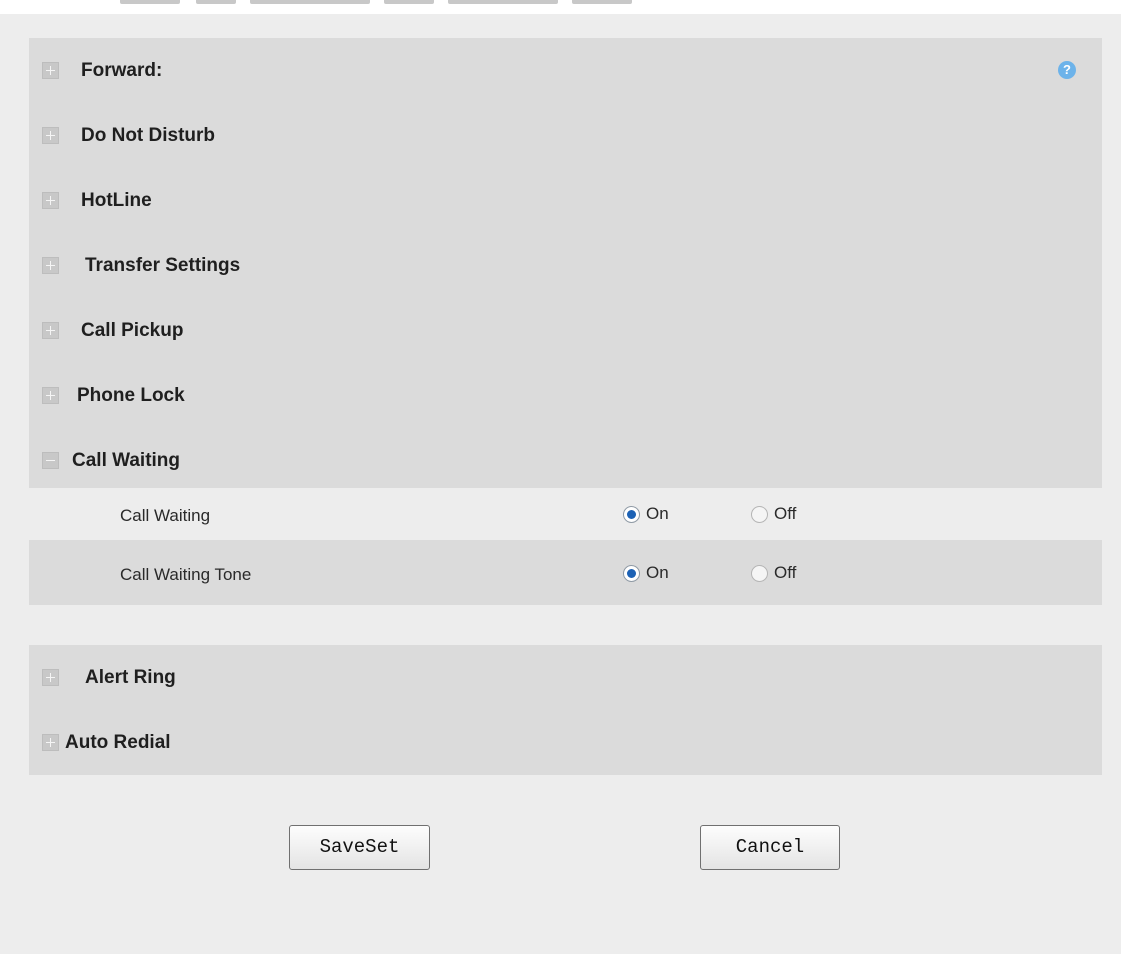 This screenshot has width=1121, height=954. I want to click on section-transfer-settings: Transfer Settings, so click(565, 265).